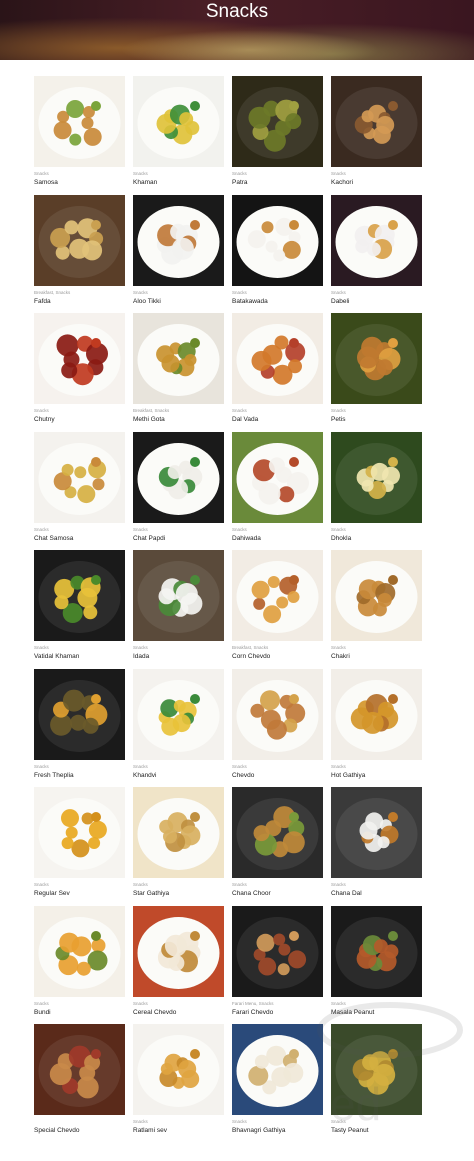 The width and height of the screenshot is (474, 1161). I want to click on snack-name: Aloo Tikki, so click(147, 301).